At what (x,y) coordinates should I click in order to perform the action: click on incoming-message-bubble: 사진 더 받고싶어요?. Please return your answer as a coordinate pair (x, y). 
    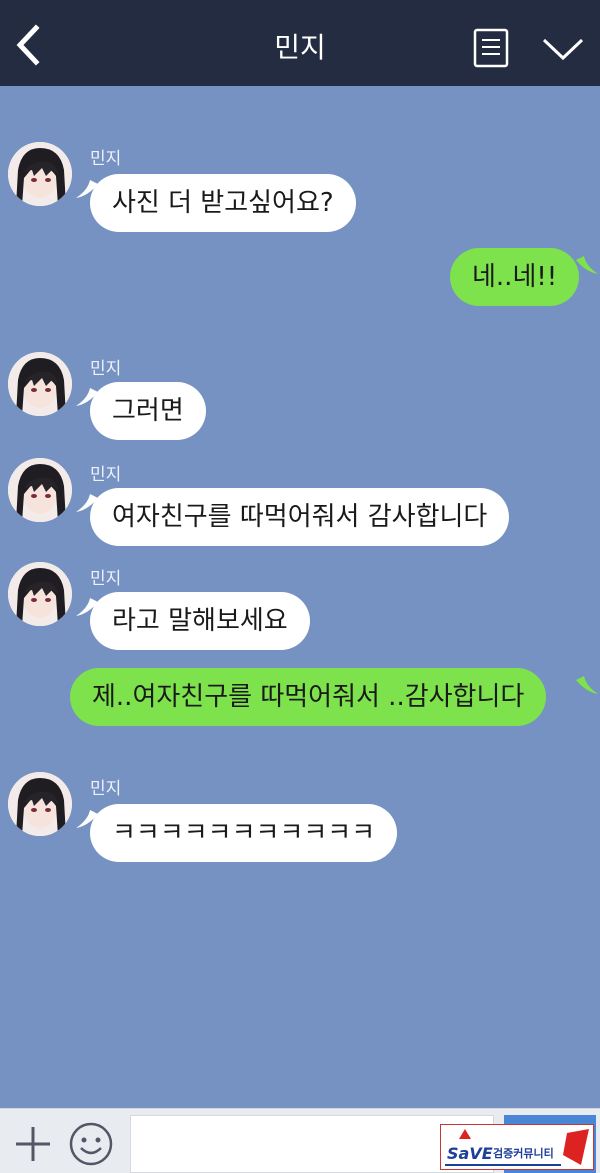
    Looking at the image, I should click on (223, 203).